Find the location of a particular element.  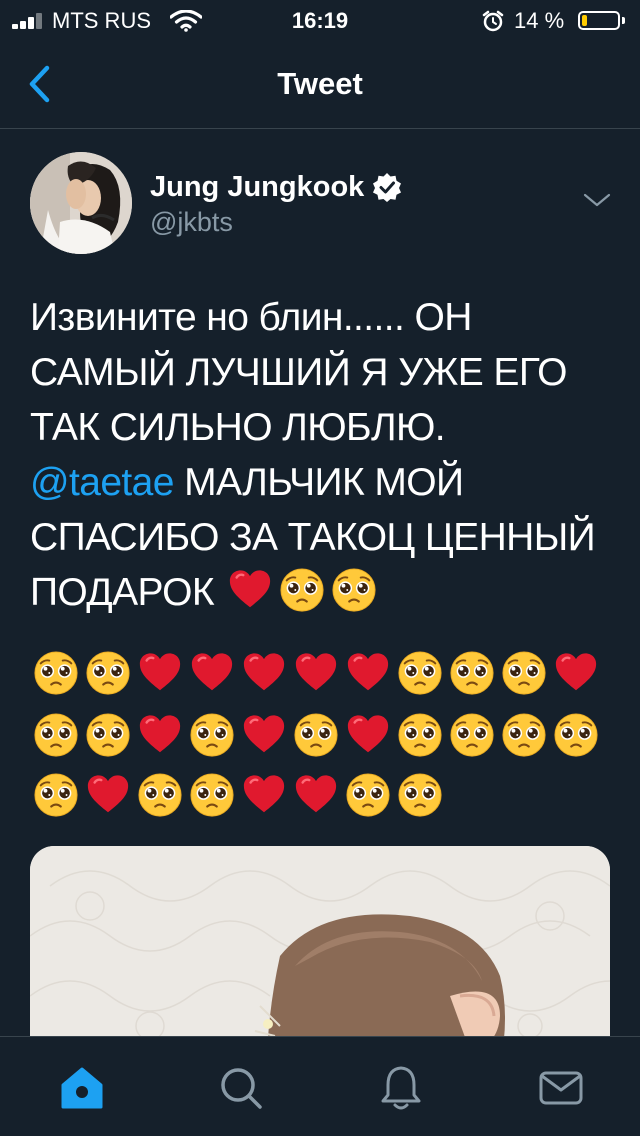

author-handle: @jkbts is located at coordinates (191, 222).